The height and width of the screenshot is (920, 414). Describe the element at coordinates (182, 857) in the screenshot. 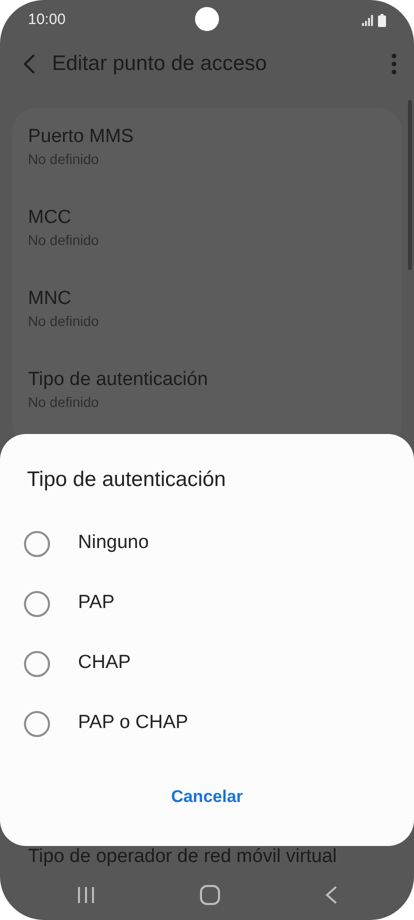

I see `setting-title: Tipo de operador de red móvil virtual` at that location.